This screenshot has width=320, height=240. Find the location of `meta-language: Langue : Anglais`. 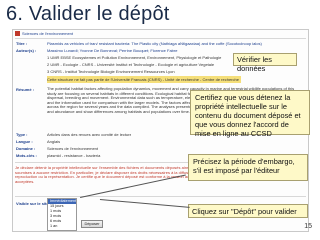

meta-language: Langue : Anglais is located at coordinates (38, 141).